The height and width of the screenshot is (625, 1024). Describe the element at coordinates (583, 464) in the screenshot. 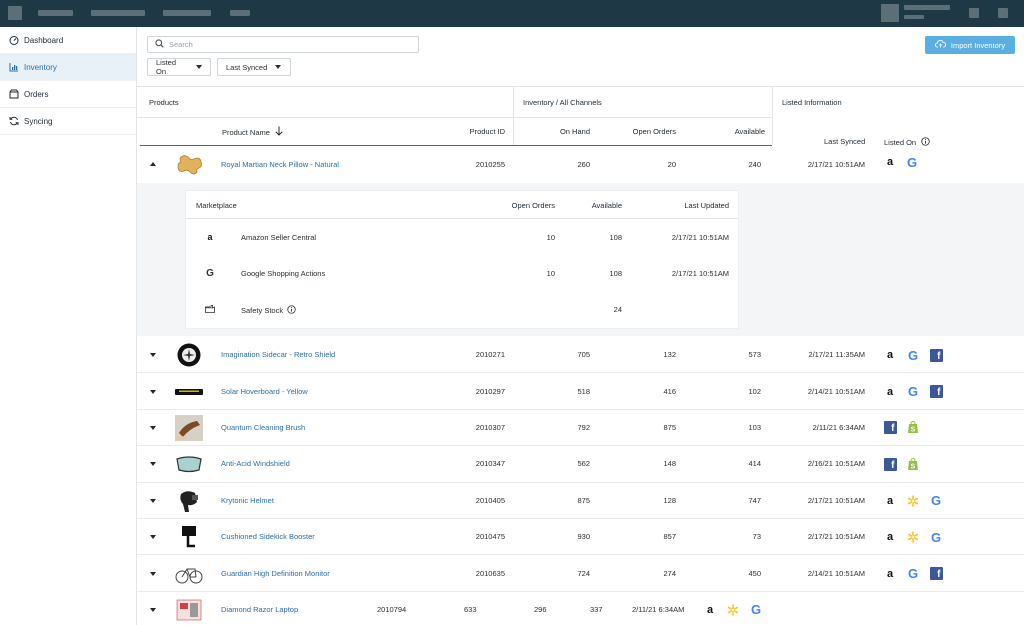

I see `on-hand-cell: 562` at that location.